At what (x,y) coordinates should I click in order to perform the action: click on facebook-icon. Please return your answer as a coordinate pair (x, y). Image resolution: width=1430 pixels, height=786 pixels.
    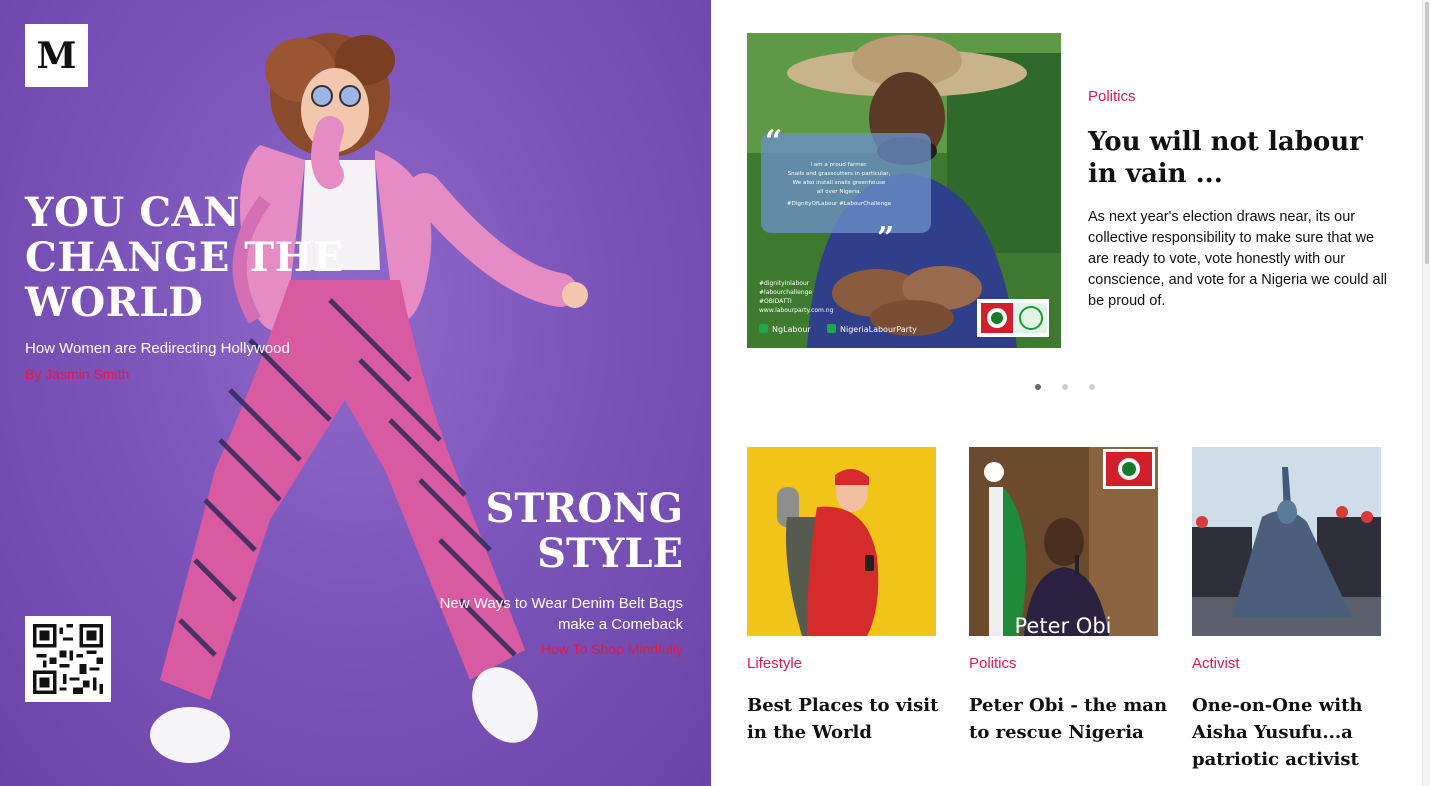
    Looking at the image, I should click on (831, 328).